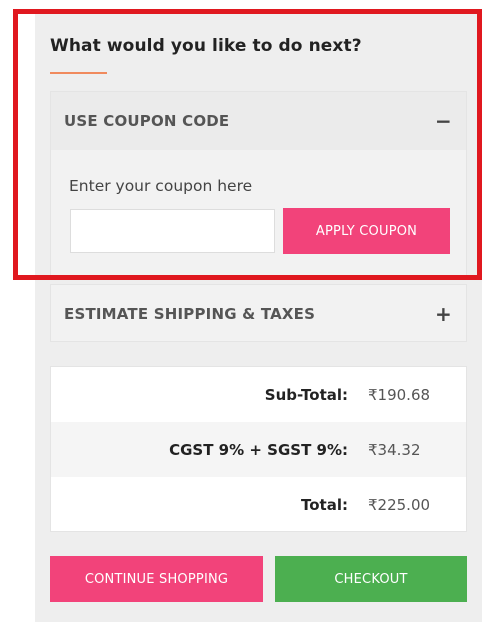  I want to click on shipping-accordion-title: ESTIMATE SHIPPING & TAXES, so click(190, 314).